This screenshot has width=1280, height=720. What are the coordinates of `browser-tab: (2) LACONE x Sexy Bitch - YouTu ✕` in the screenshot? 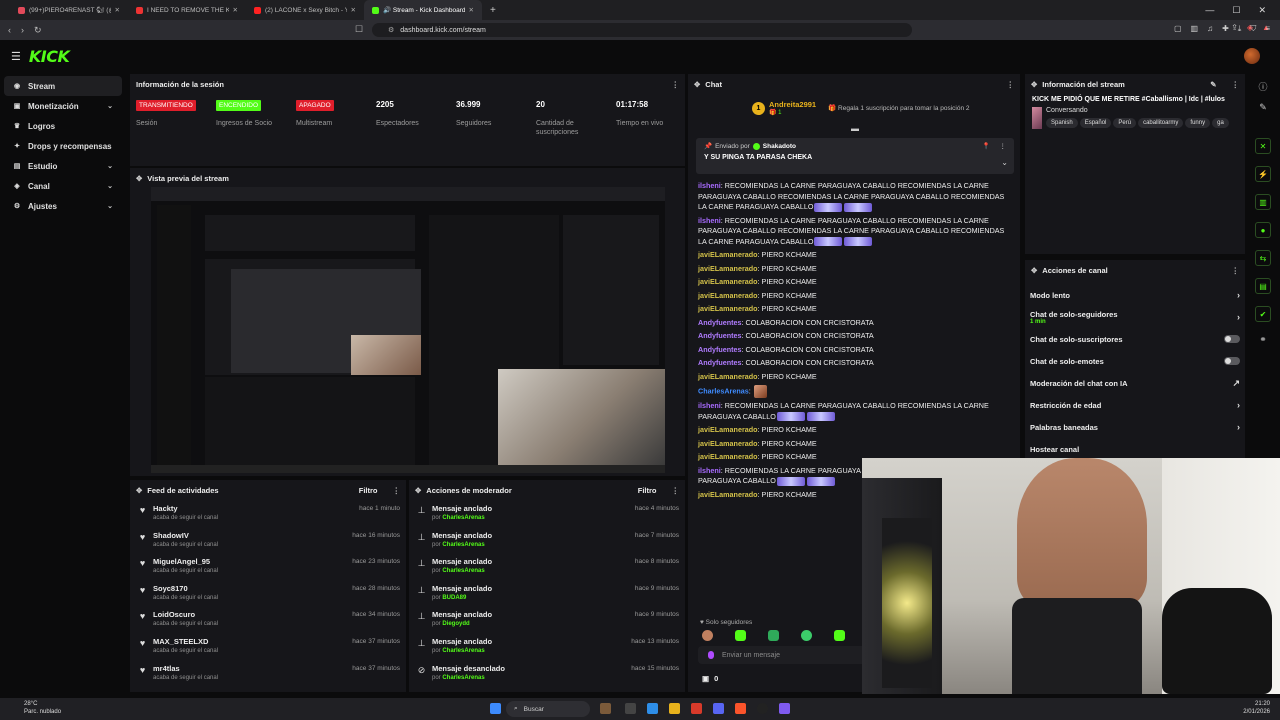 It's located at (305, 10).